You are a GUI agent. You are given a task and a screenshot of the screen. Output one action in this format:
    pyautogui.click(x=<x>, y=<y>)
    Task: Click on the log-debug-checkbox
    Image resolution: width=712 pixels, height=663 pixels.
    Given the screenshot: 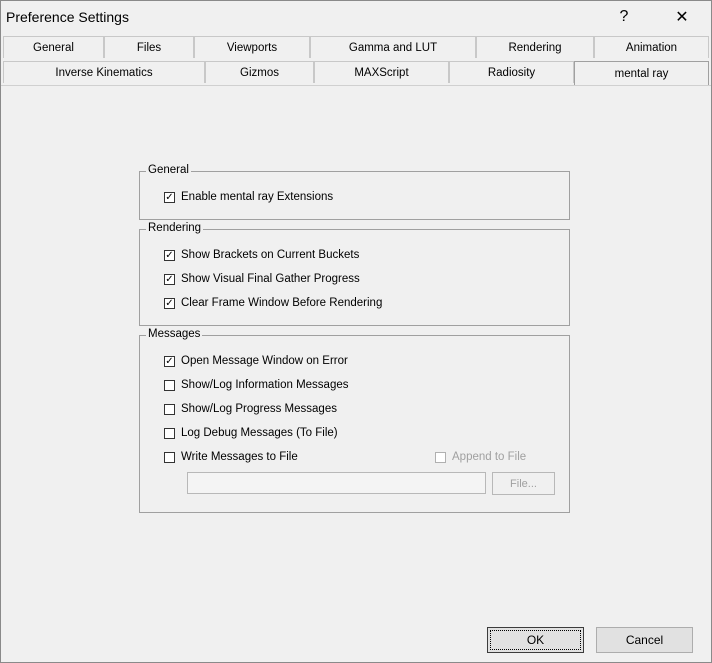 What is the action you would take?
    pyautogui.click(x=169, y=433)
    